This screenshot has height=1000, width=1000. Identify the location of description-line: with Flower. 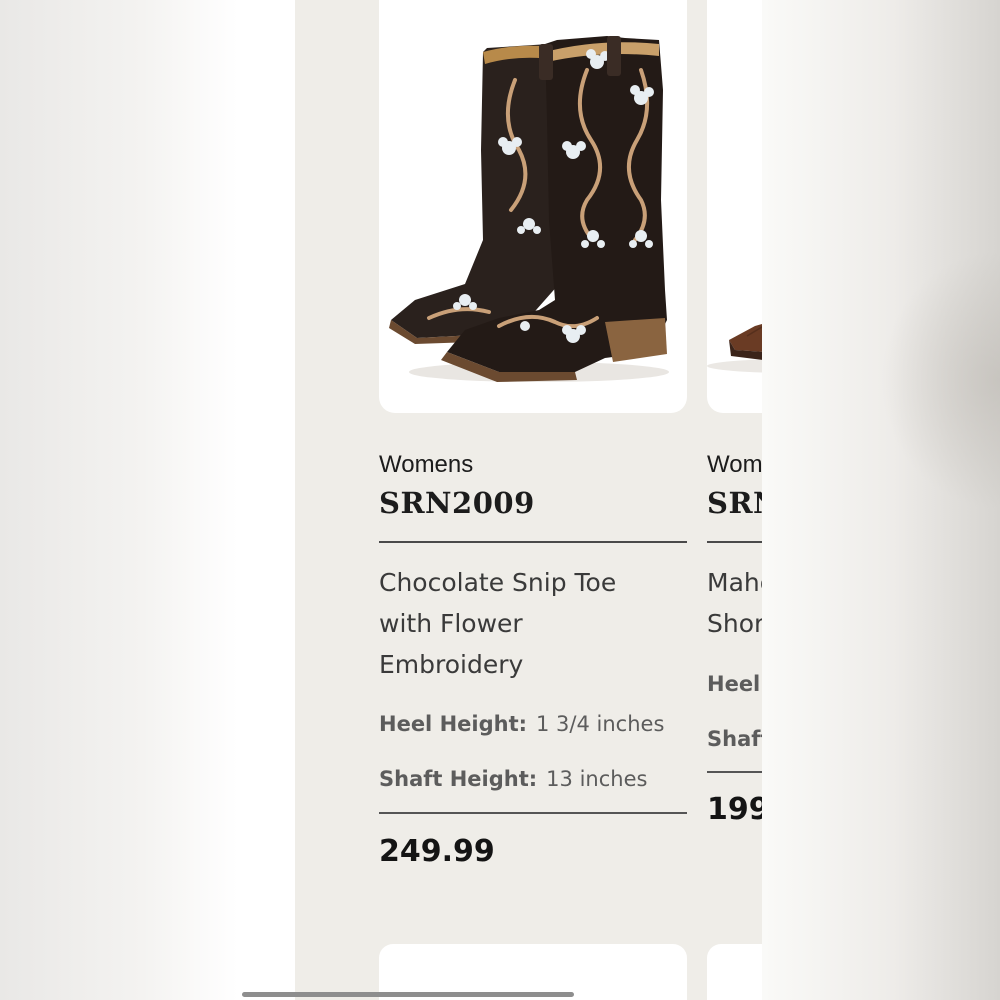
(451, 623).